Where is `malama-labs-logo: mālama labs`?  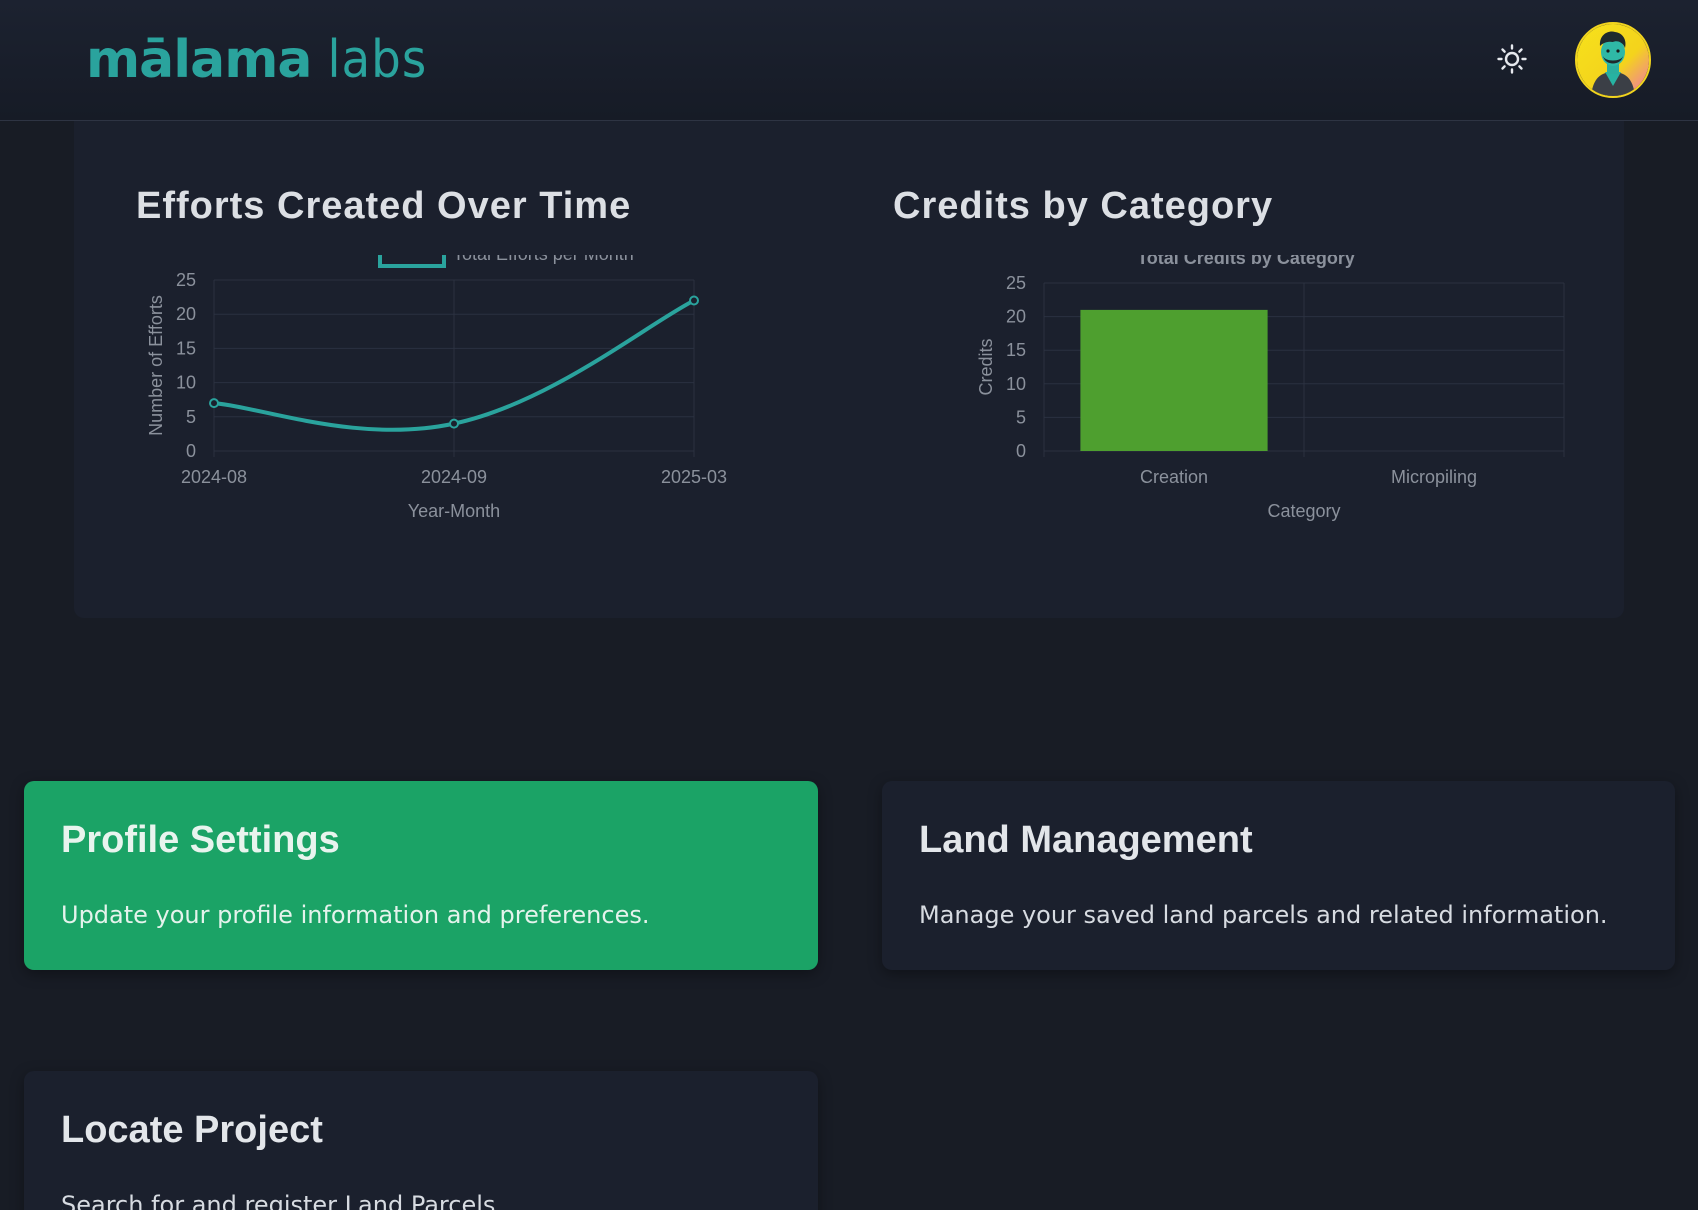
malama-labs-logo: mālama labs is located at coordinates (256, 60).